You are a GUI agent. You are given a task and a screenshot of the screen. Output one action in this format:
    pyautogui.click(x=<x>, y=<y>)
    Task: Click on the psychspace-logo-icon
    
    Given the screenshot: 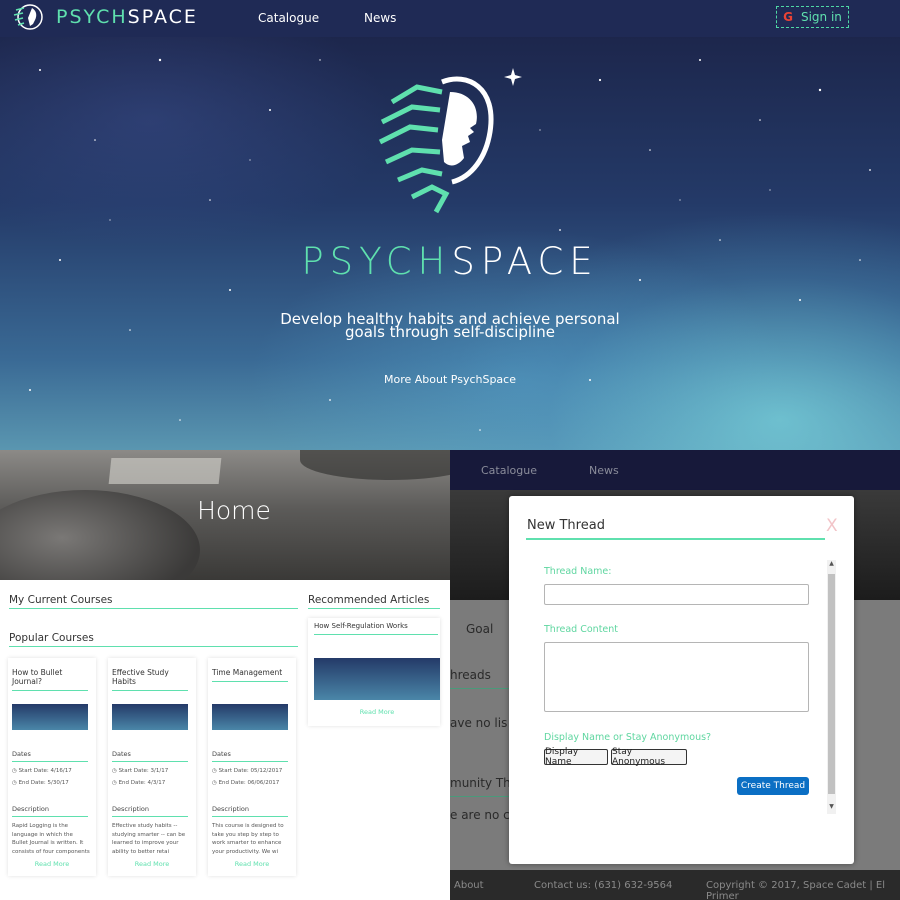 What is the action you would take?
    pyautogui.click(x=27, y=18)
    